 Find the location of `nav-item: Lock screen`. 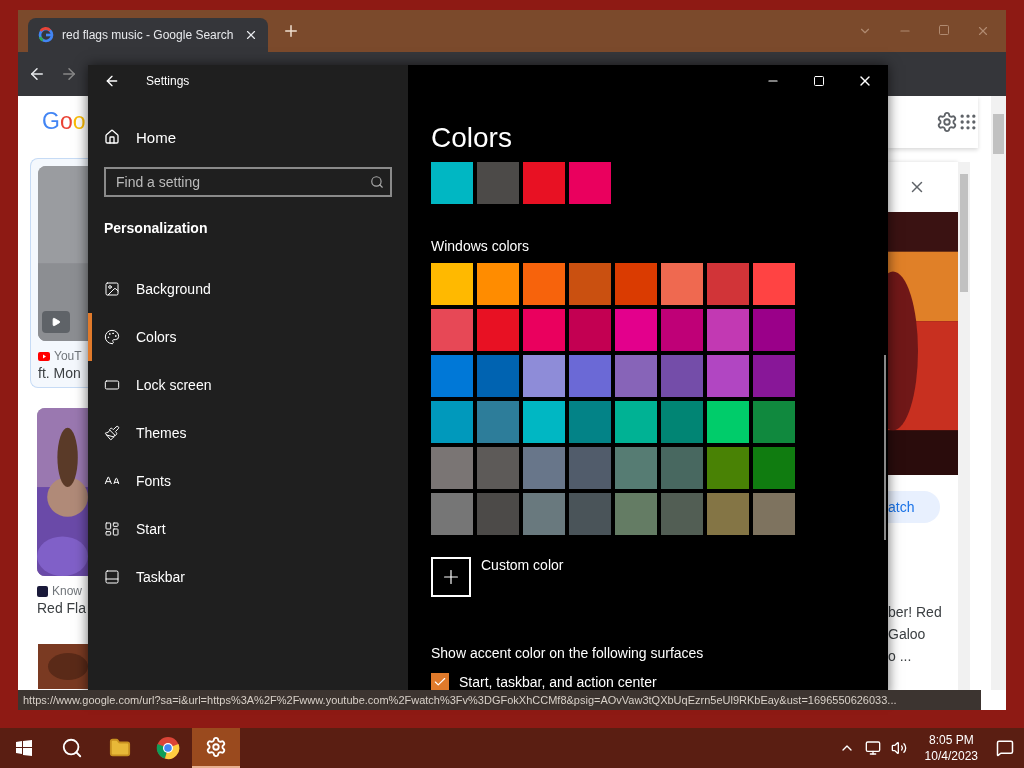

nav-item: Lock screen is located at coordinates (248, 385).